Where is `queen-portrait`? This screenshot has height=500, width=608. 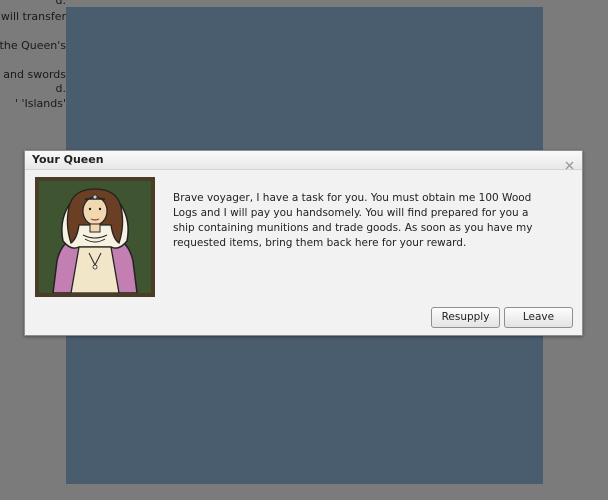 queen-portrait is located at coordinates (95, 237).